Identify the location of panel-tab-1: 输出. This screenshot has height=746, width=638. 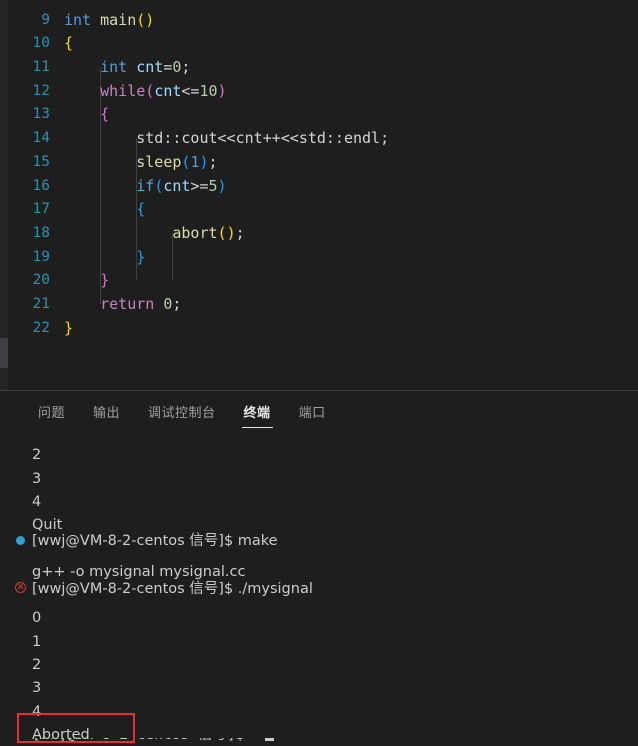
(106, 413).